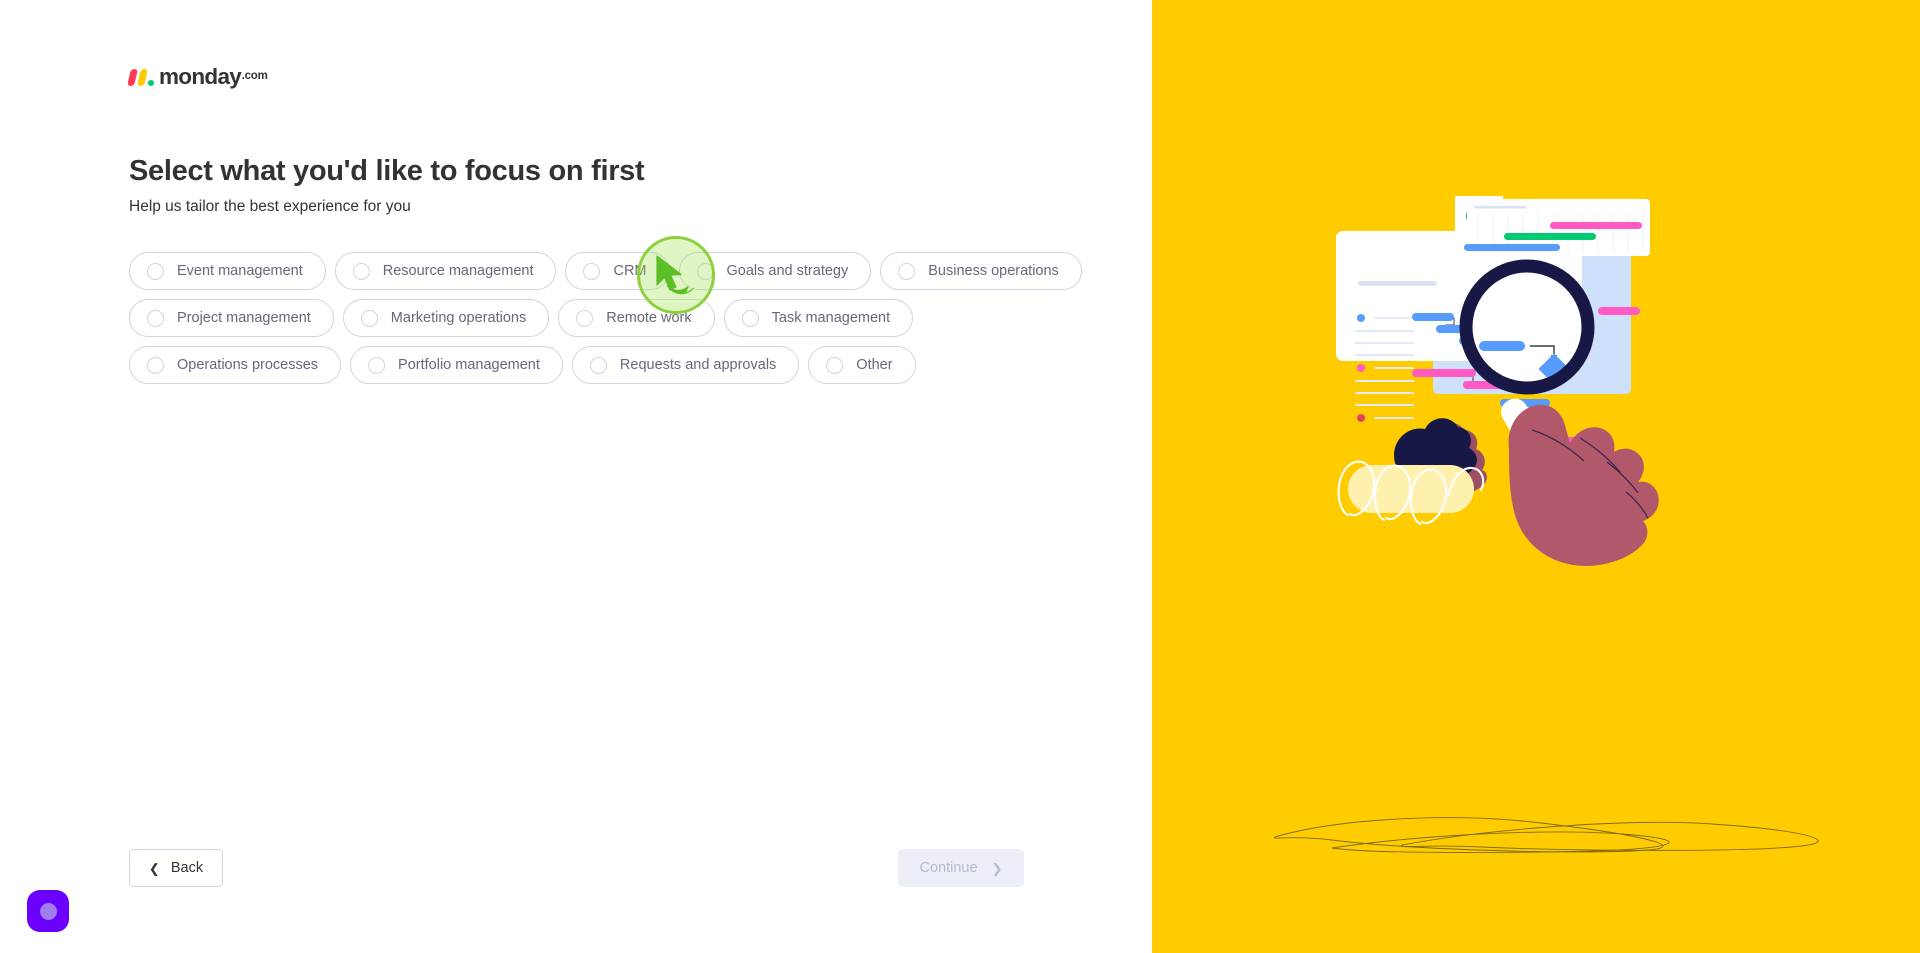 This screenshot has height=953, width=1920. I want to click on option-chip-goals-and-strategy: Goals and strategy, so click(775, 271).